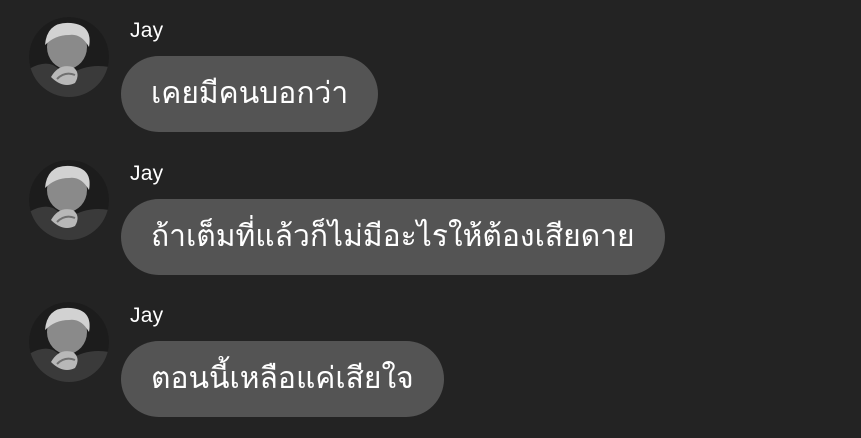  What do you see at coordinates (282, 379) in the screenshot?
I see `message-bubble: ตอนนี้เหลือแค่เสียใจ` at bounding box center [282, 379].